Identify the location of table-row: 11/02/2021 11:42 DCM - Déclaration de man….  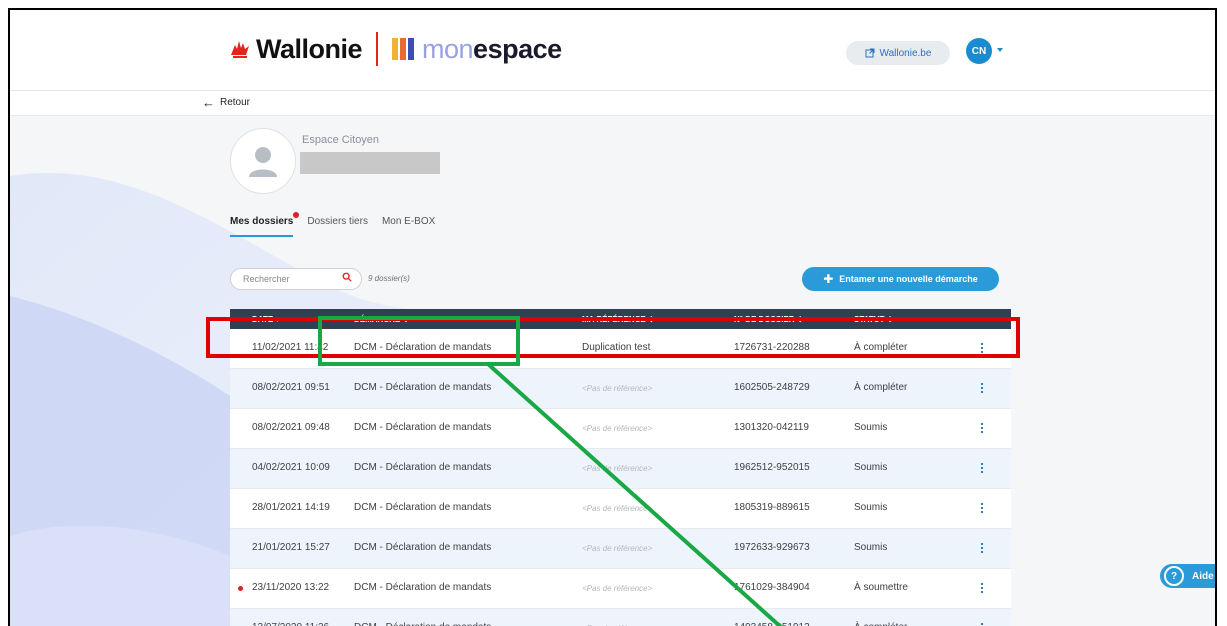
(620, 349).